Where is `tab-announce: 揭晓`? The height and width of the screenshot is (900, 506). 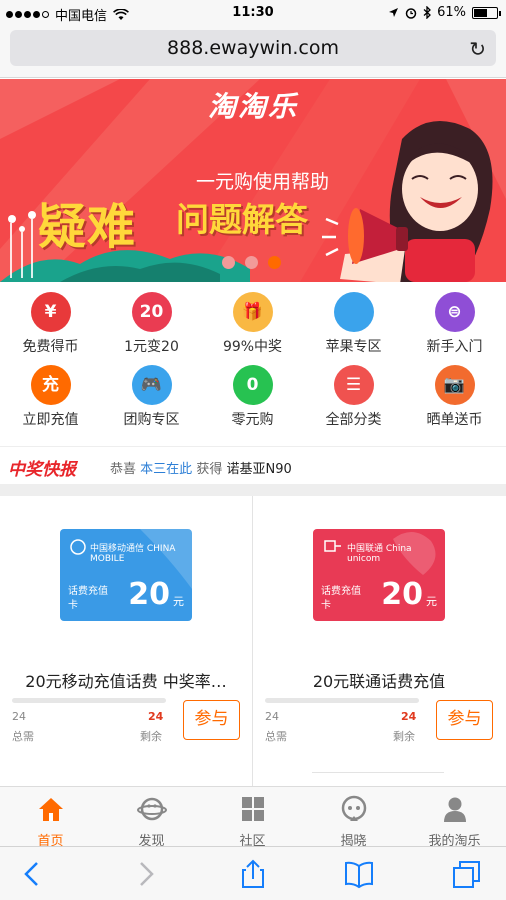
tab-announce: 揭晓 is located at coordinates (353, 818).